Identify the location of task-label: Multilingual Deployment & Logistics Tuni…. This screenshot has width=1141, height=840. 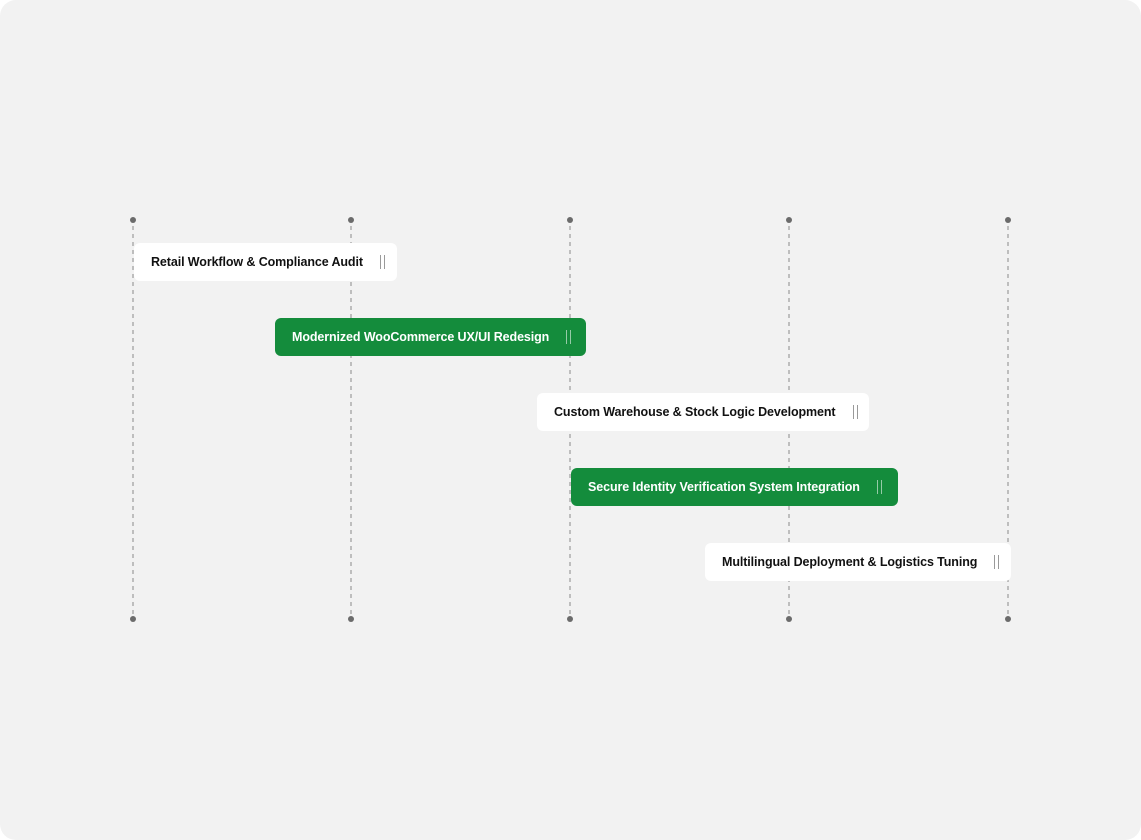
(850, 562).